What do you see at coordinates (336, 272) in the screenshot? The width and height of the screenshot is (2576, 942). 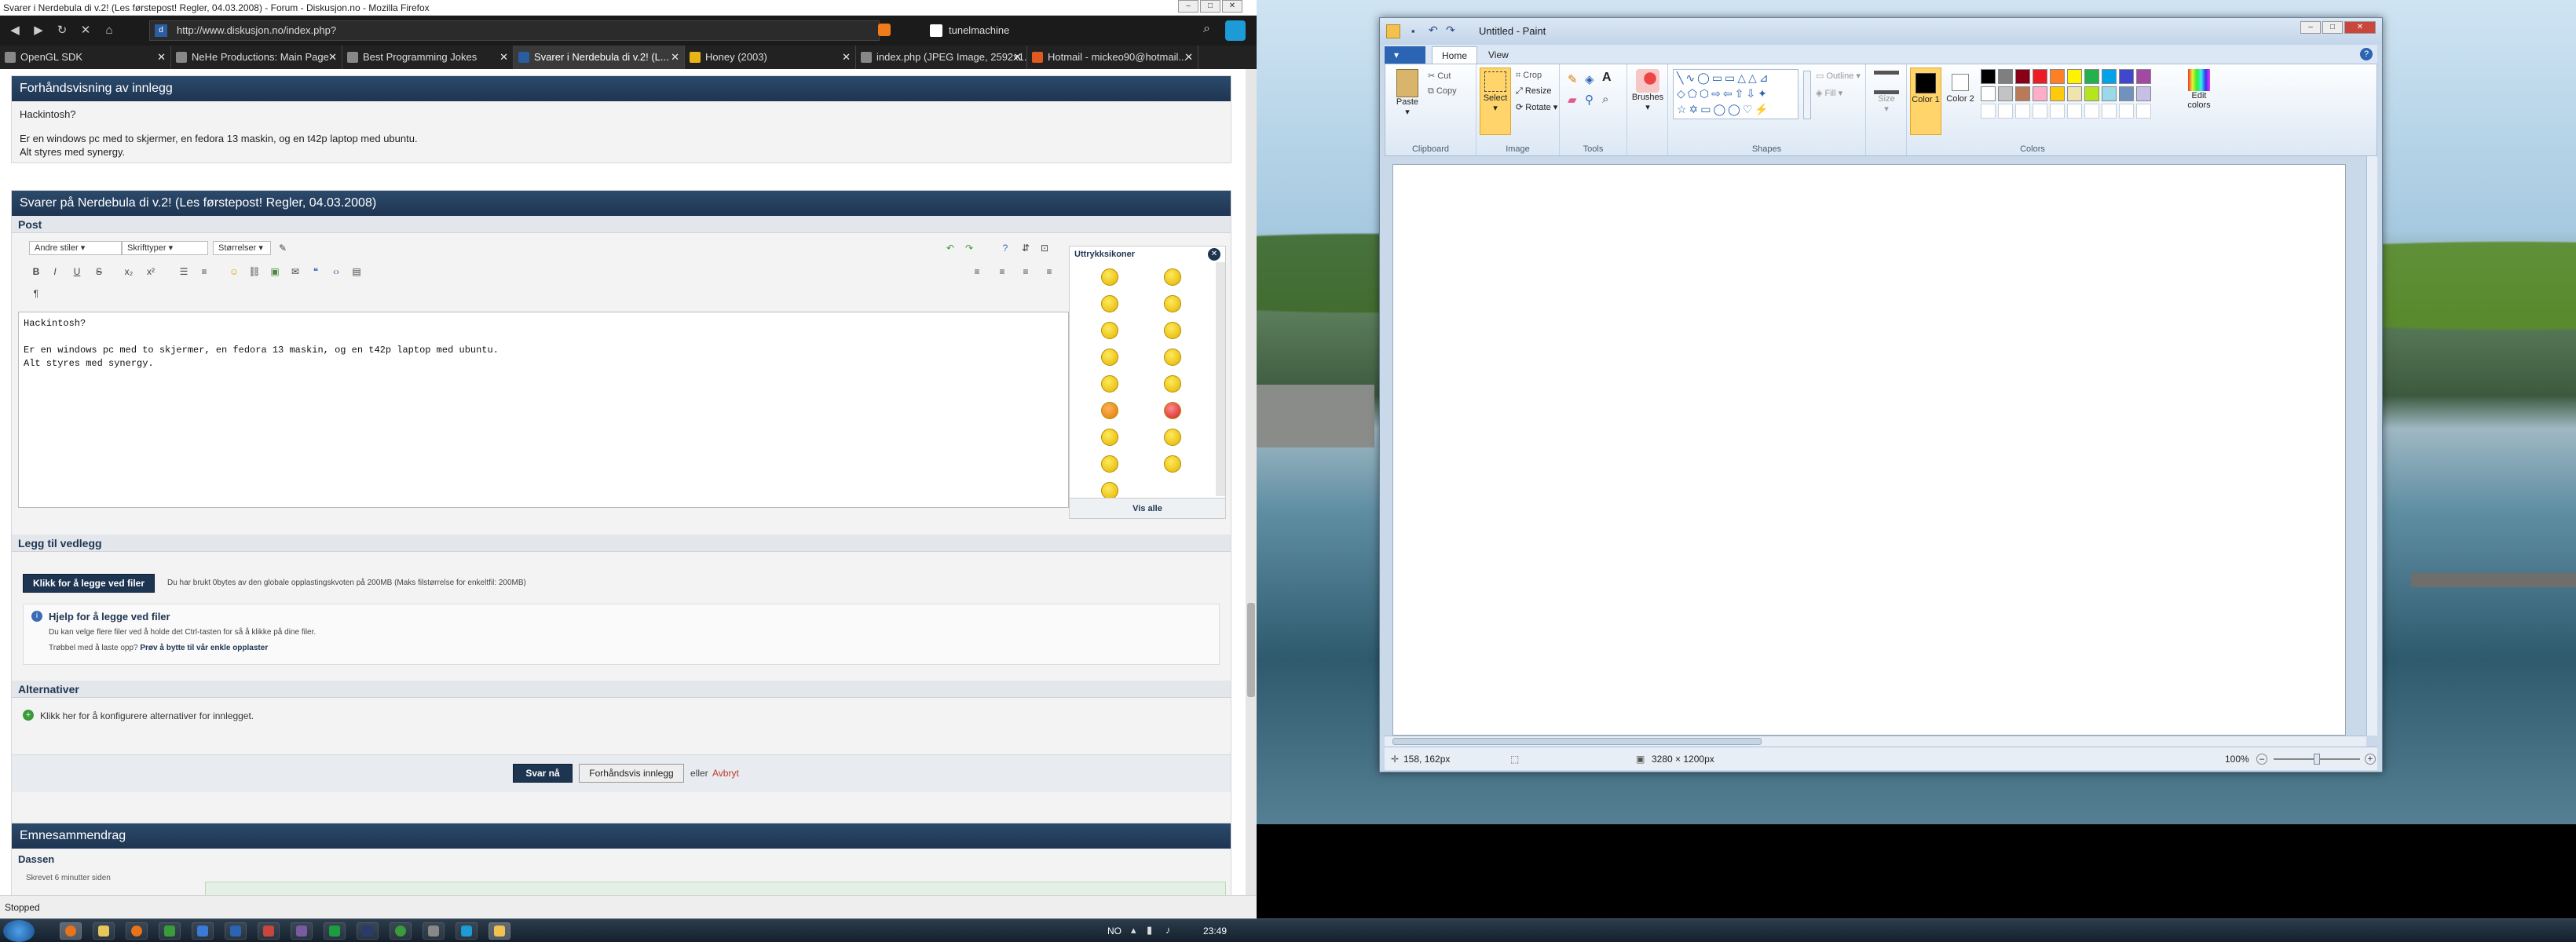 I see `code-icon: ‹›` at bounding box center [336, 272].